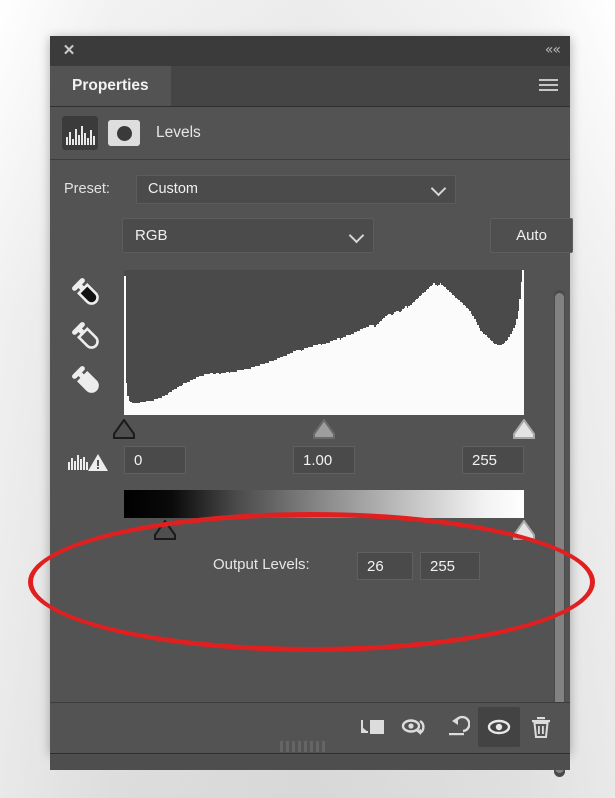  I want to click on tab-properties: Properties, so click(110, 86).